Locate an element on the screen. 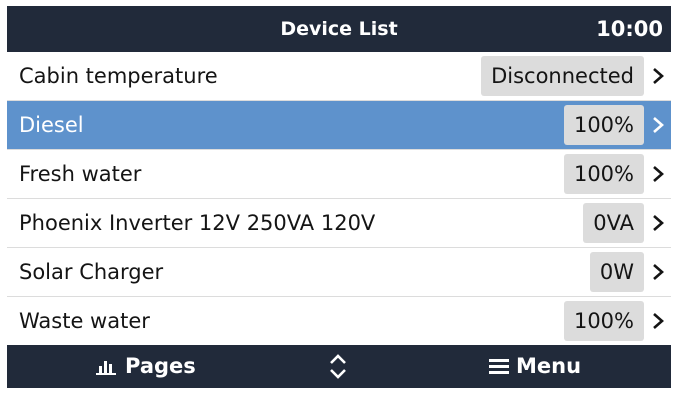  device-label: Fresh water is located at coordinates (80, 174).